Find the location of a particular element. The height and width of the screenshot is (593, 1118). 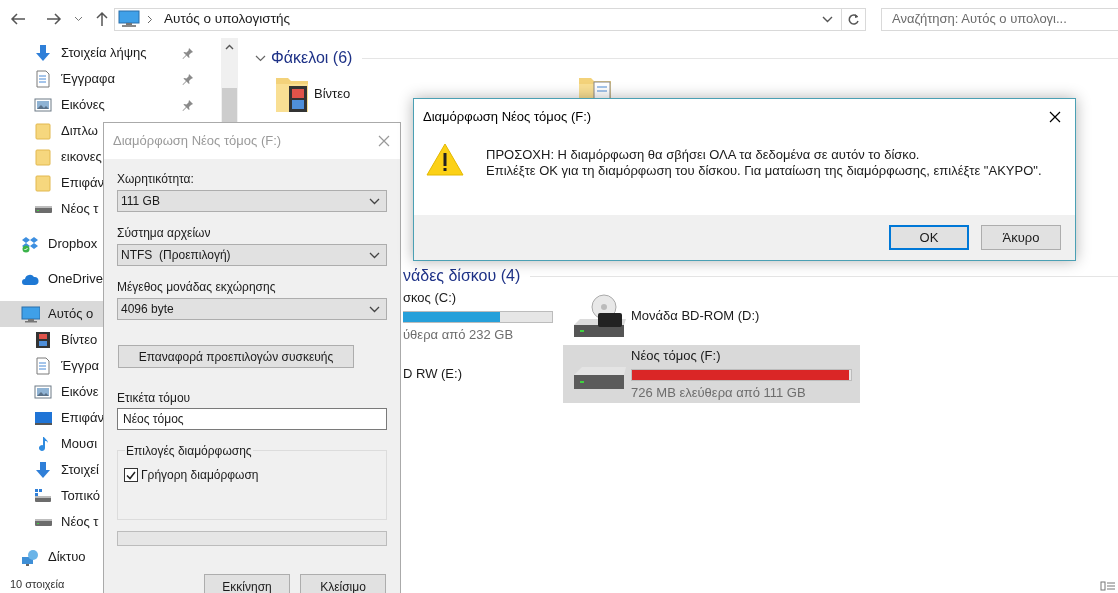

field-label: Μέγεθος μονάδας εκχώρησης is located at coordinates (197, 287).